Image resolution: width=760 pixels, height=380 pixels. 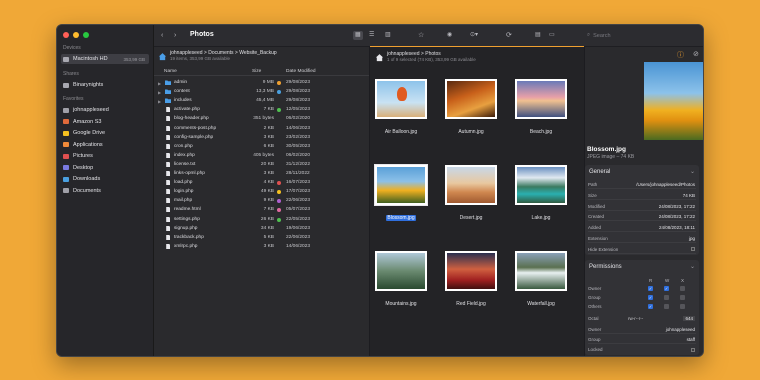 I want to click on date-modified: 30/05/2023, so click(x=298, y=146).